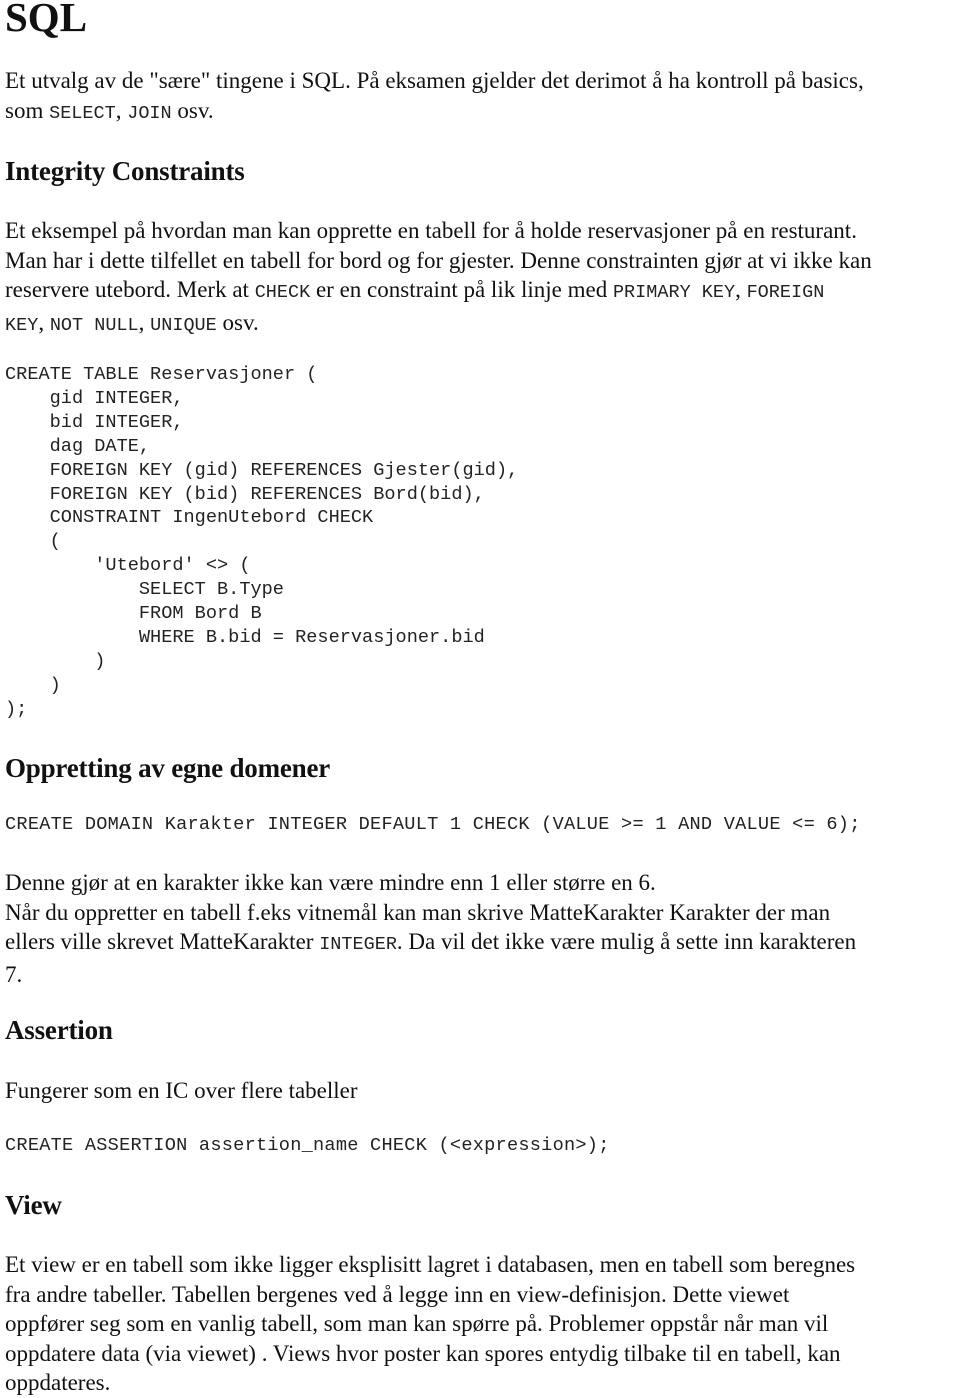 The image size is (960, 1398). I want to click on assertion-paragraph: Fungerer som en IC over flere tabeller, so click(482, 1091).